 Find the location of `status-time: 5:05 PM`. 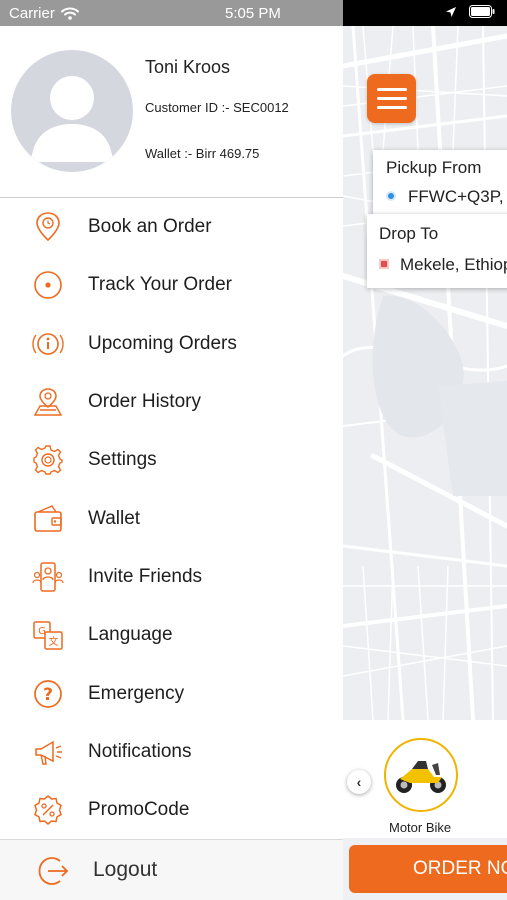

status-time: 5:05 PM is located at coordinates (253, 13).